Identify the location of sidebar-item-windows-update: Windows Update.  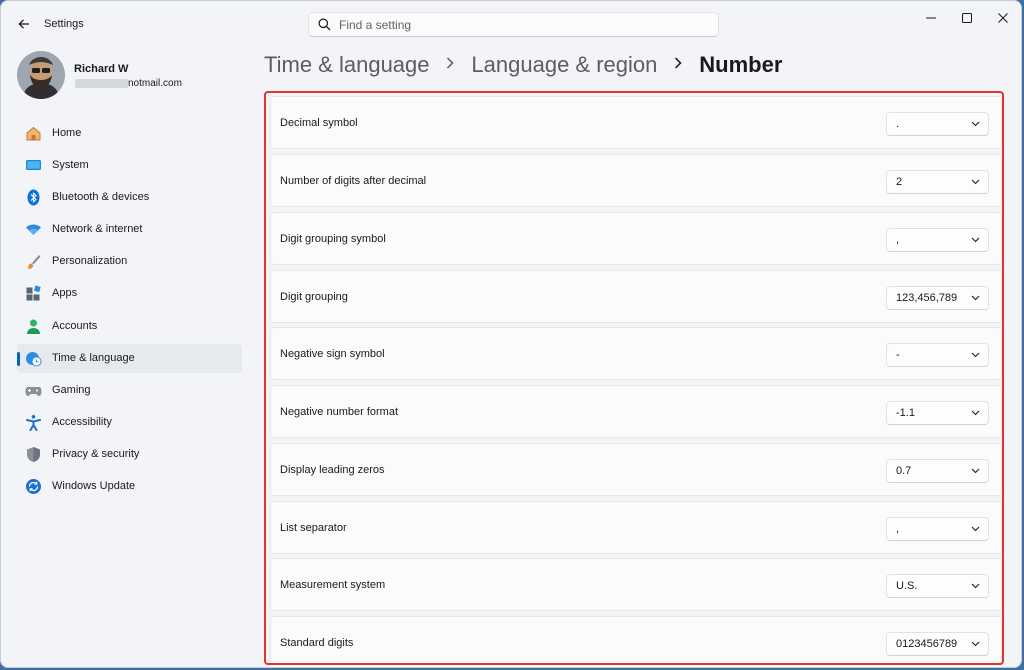
(129, 486).